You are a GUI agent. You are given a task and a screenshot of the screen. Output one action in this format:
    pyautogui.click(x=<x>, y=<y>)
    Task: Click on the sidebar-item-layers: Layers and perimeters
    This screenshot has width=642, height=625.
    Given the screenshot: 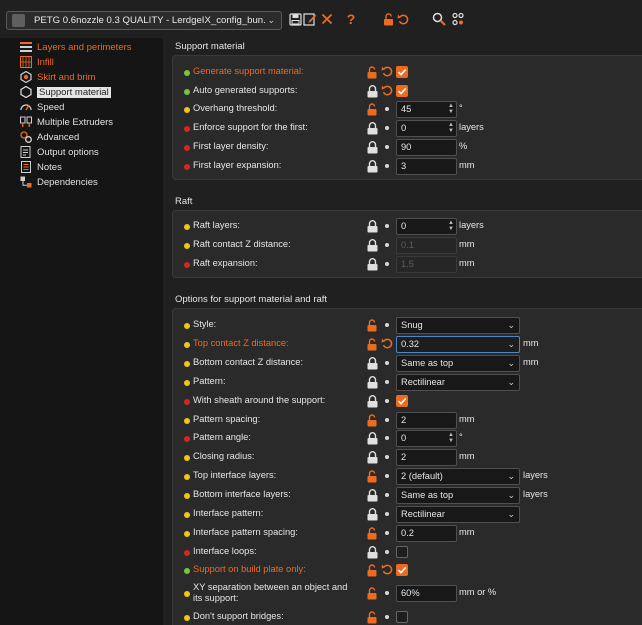 What is the action you would take?
    pyautogui.click(x=76, y=47)
    